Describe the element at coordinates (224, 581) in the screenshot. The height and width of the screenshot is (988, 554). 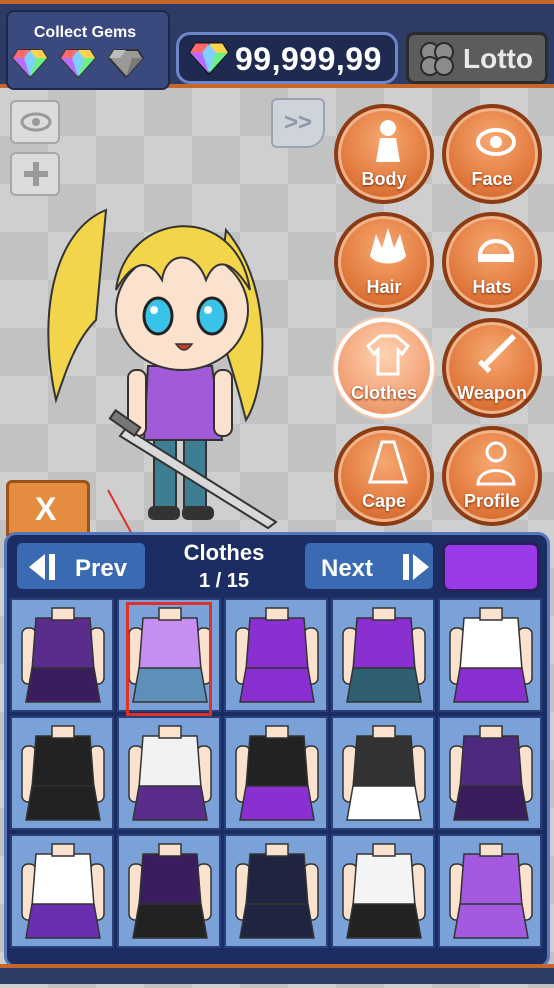
I see `page-indicator: 1 / 15` at that location.